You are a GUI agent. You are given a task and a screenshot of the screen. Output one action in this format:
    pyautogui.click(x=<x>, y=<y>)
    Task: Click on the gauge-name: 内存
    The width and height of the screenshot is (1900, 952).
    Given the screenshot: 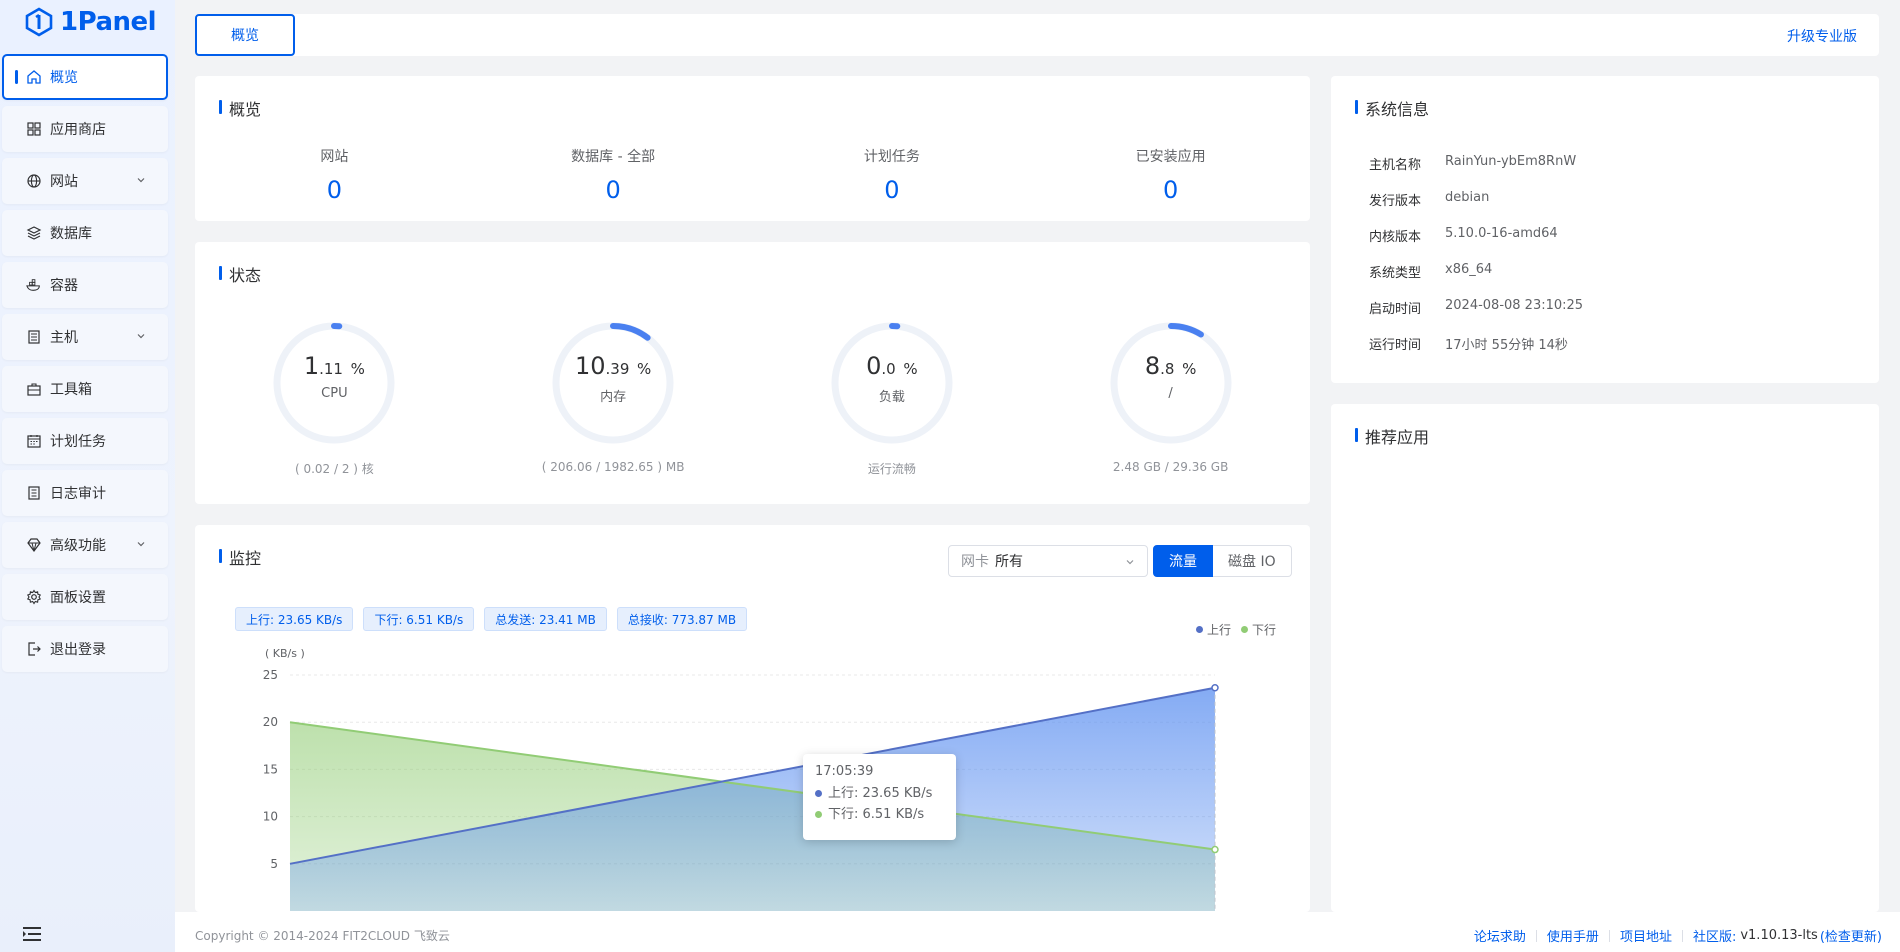 What is the action you would take?
    pyautogui.click(x=613, y=397)
    